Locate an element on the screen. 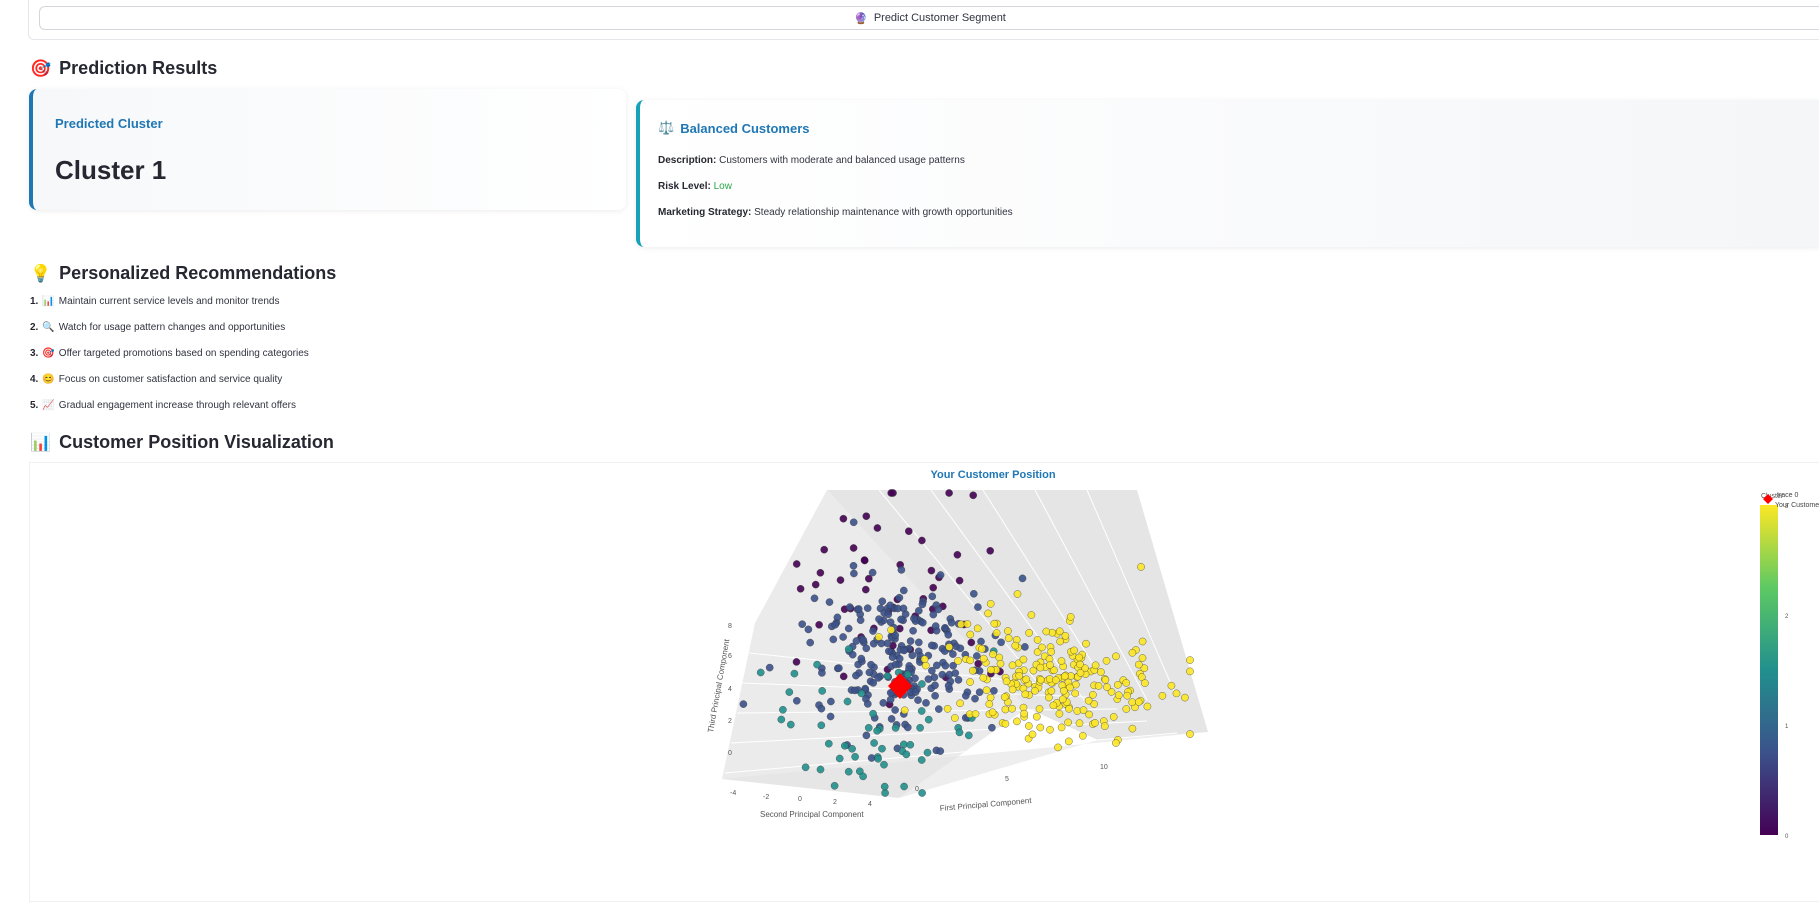 The image size is (1819, 904). y-tick-label: -2 is located at coordinates (766, 797).